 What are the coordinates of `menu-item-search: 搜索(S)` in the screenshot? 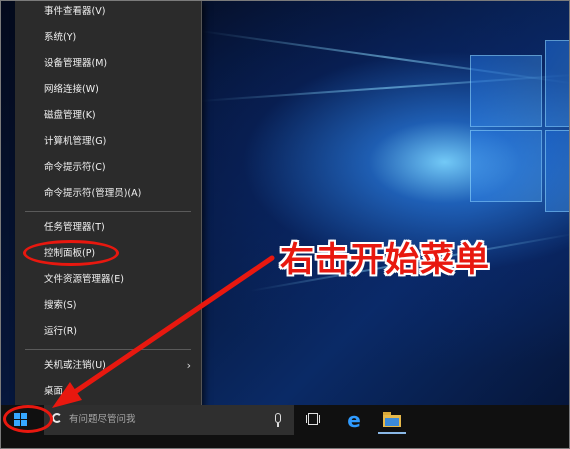 It's located at (108, 306).